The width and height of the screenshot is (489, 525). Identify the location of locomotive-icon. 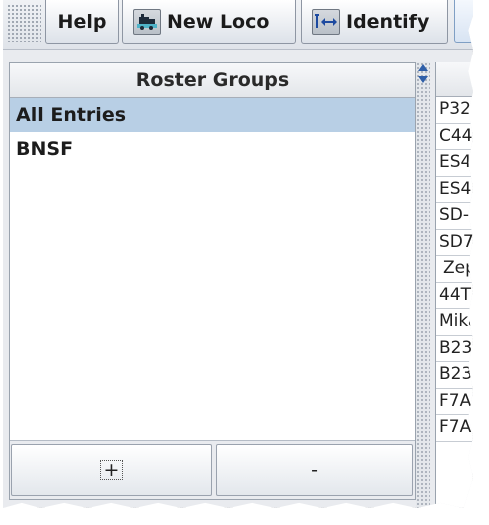
(147, 21).